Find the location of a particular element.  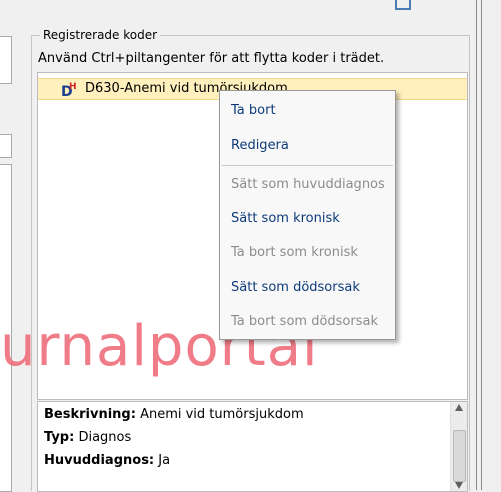

menu-item-edit: Redigera is located at coordinates (307, 146).